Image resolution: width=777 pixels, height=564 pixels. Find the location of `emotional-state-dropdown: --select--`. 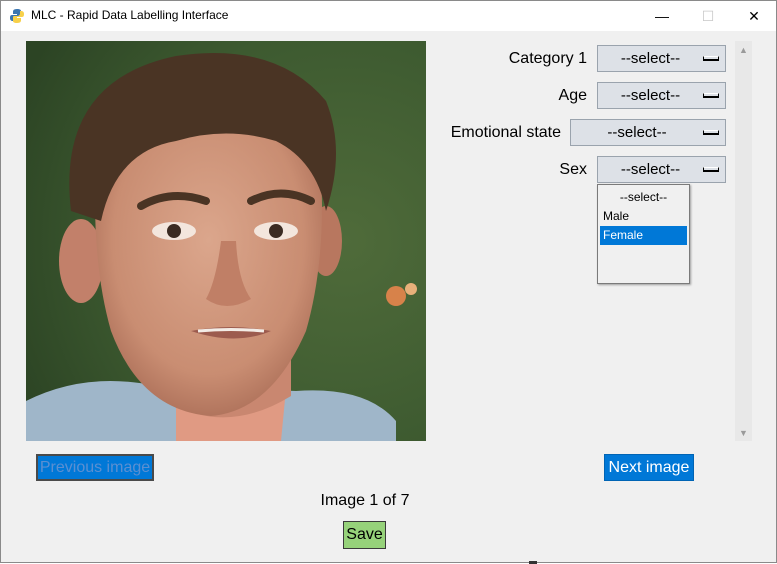

emotional-state-dropdown: --select-- is located at coordinates (648, 132).